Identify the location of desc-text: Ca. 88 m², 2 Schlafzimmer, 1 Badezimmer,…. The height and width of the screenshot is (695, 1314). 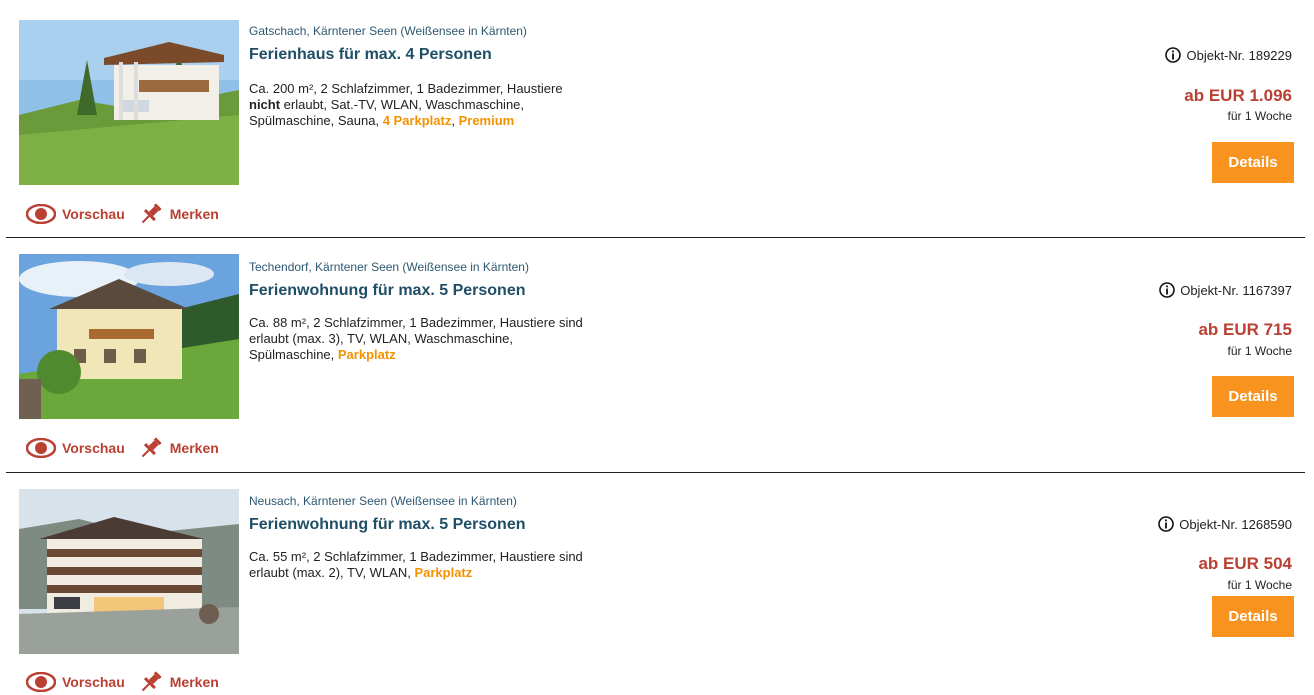
(416, 338).